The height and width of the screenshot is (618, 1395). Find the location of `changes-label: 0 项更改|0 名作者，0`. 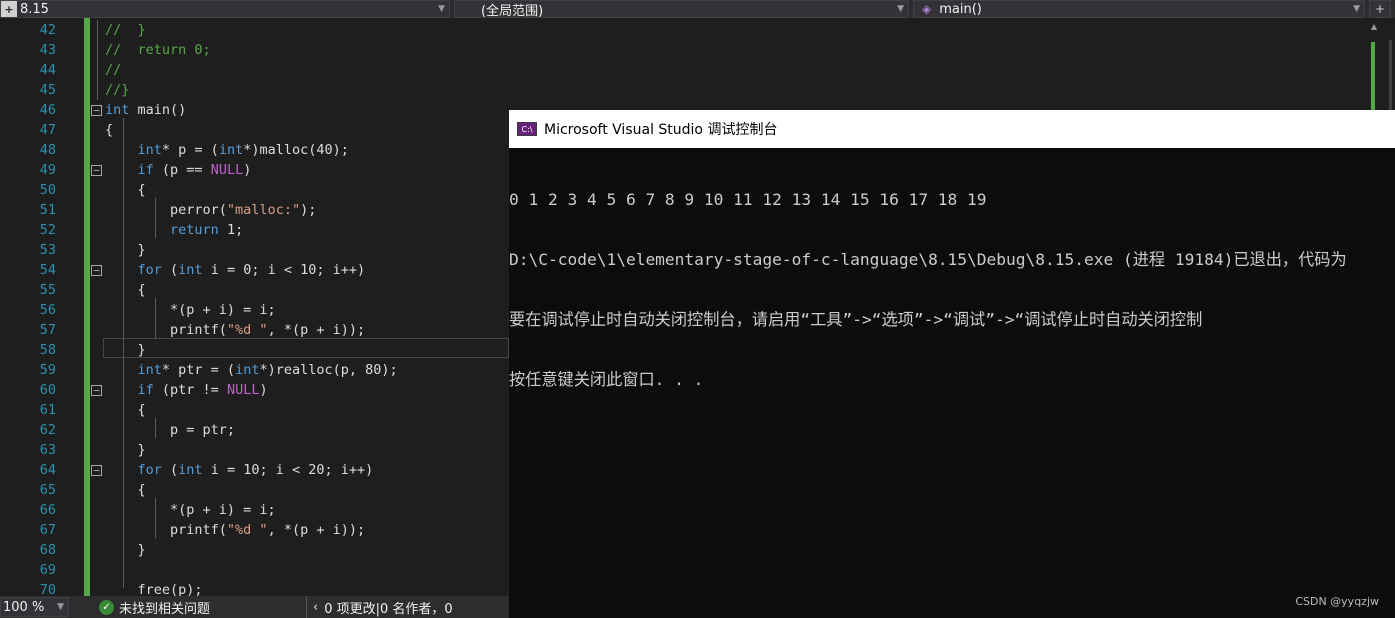

changes-label: 0 项更改|0 名作者，0 is located at coordinates (388, 609).